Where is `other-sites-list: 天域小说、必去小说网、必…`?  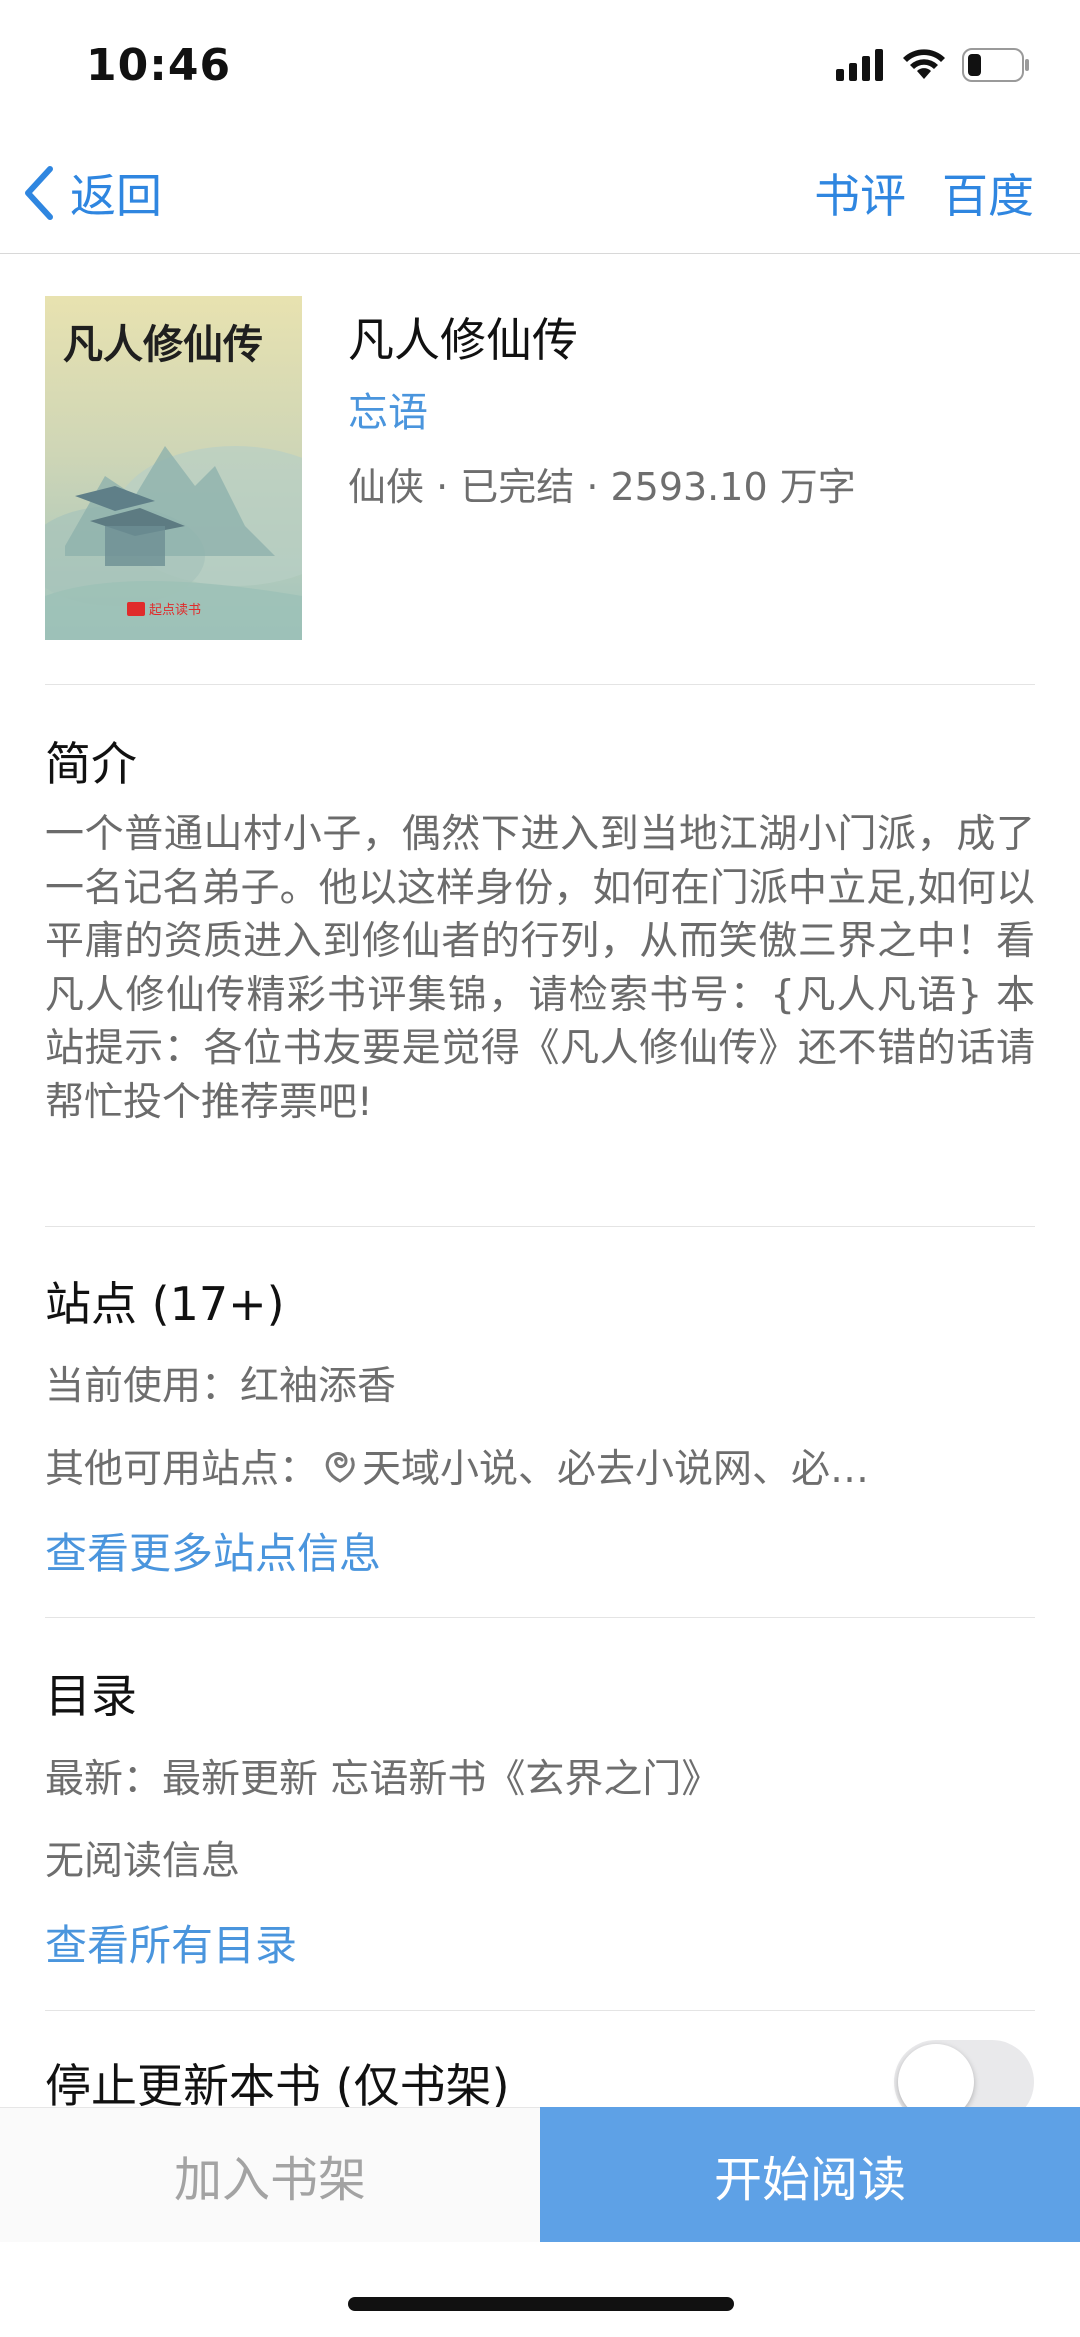
other-sites-list: 天域小说、必去小说网、必… is located at coordinates (616, 1469).